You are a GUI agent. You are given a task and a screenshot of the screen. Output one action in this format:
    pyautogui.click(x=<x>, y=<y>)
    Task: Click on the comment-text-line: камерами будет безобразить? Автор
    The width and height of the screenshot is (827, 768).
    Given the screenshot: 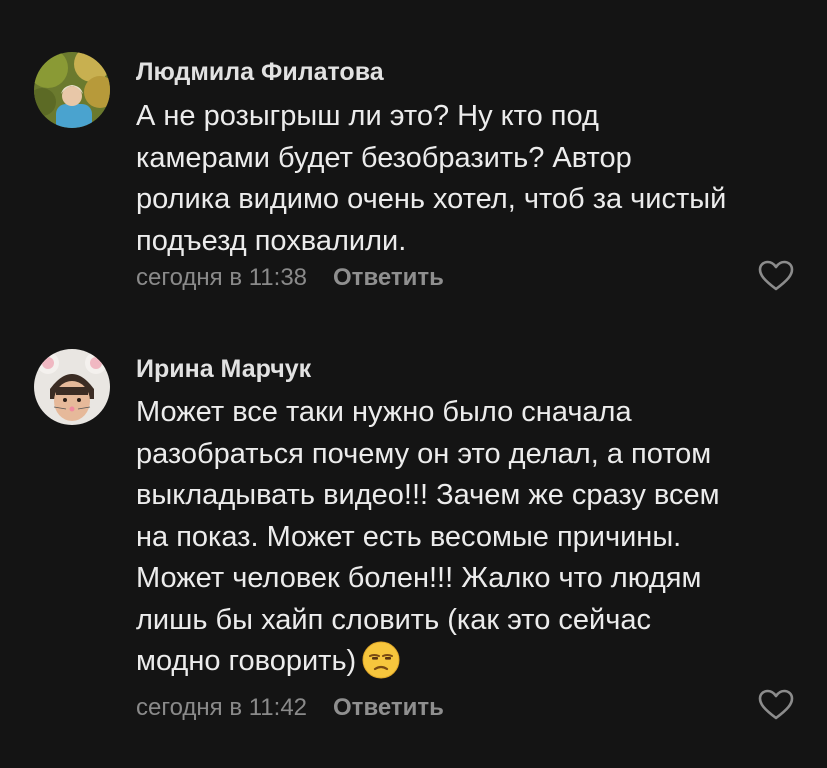 What is the action you would take?
    pyautogui.click(x=384, y=157)
    